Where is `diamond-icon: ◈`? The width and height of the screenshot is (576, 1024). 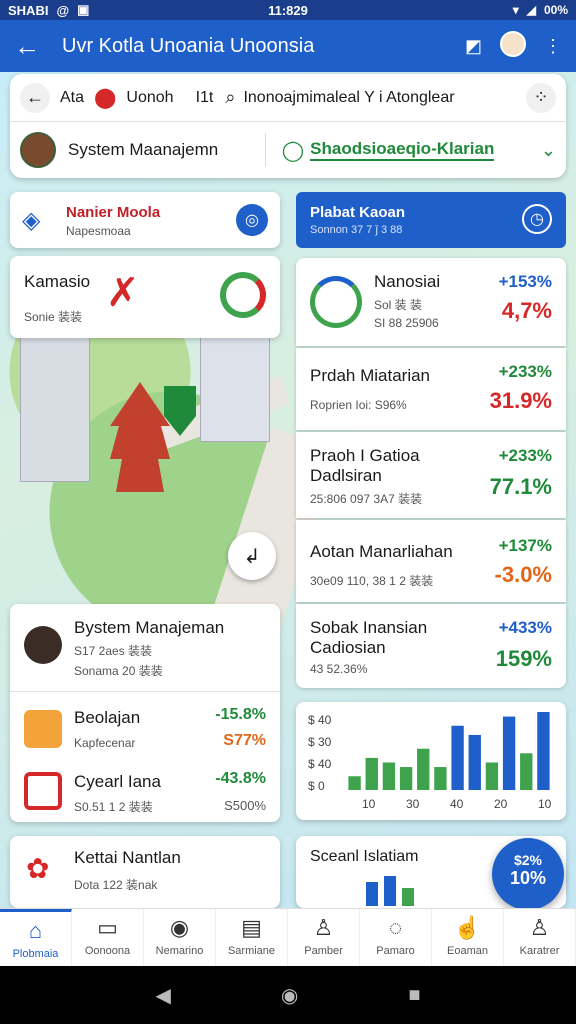
diamond-icon: ◈ is located at coordinates (31, 220).